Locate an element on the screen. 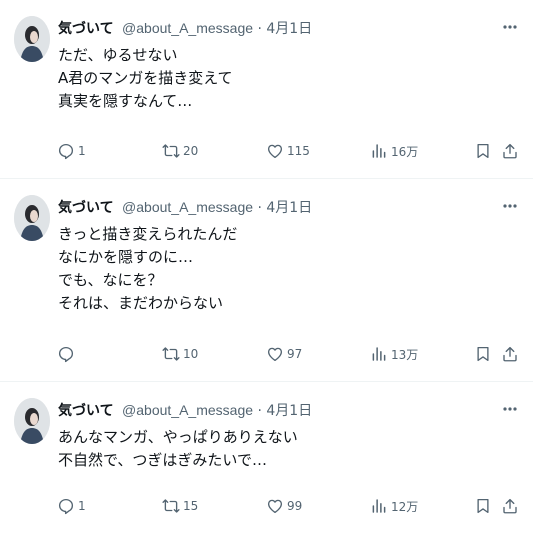 Image resolution: width=533 pixels, height=533 pixels. like-count: 115 is located at coordinates (298, 151).